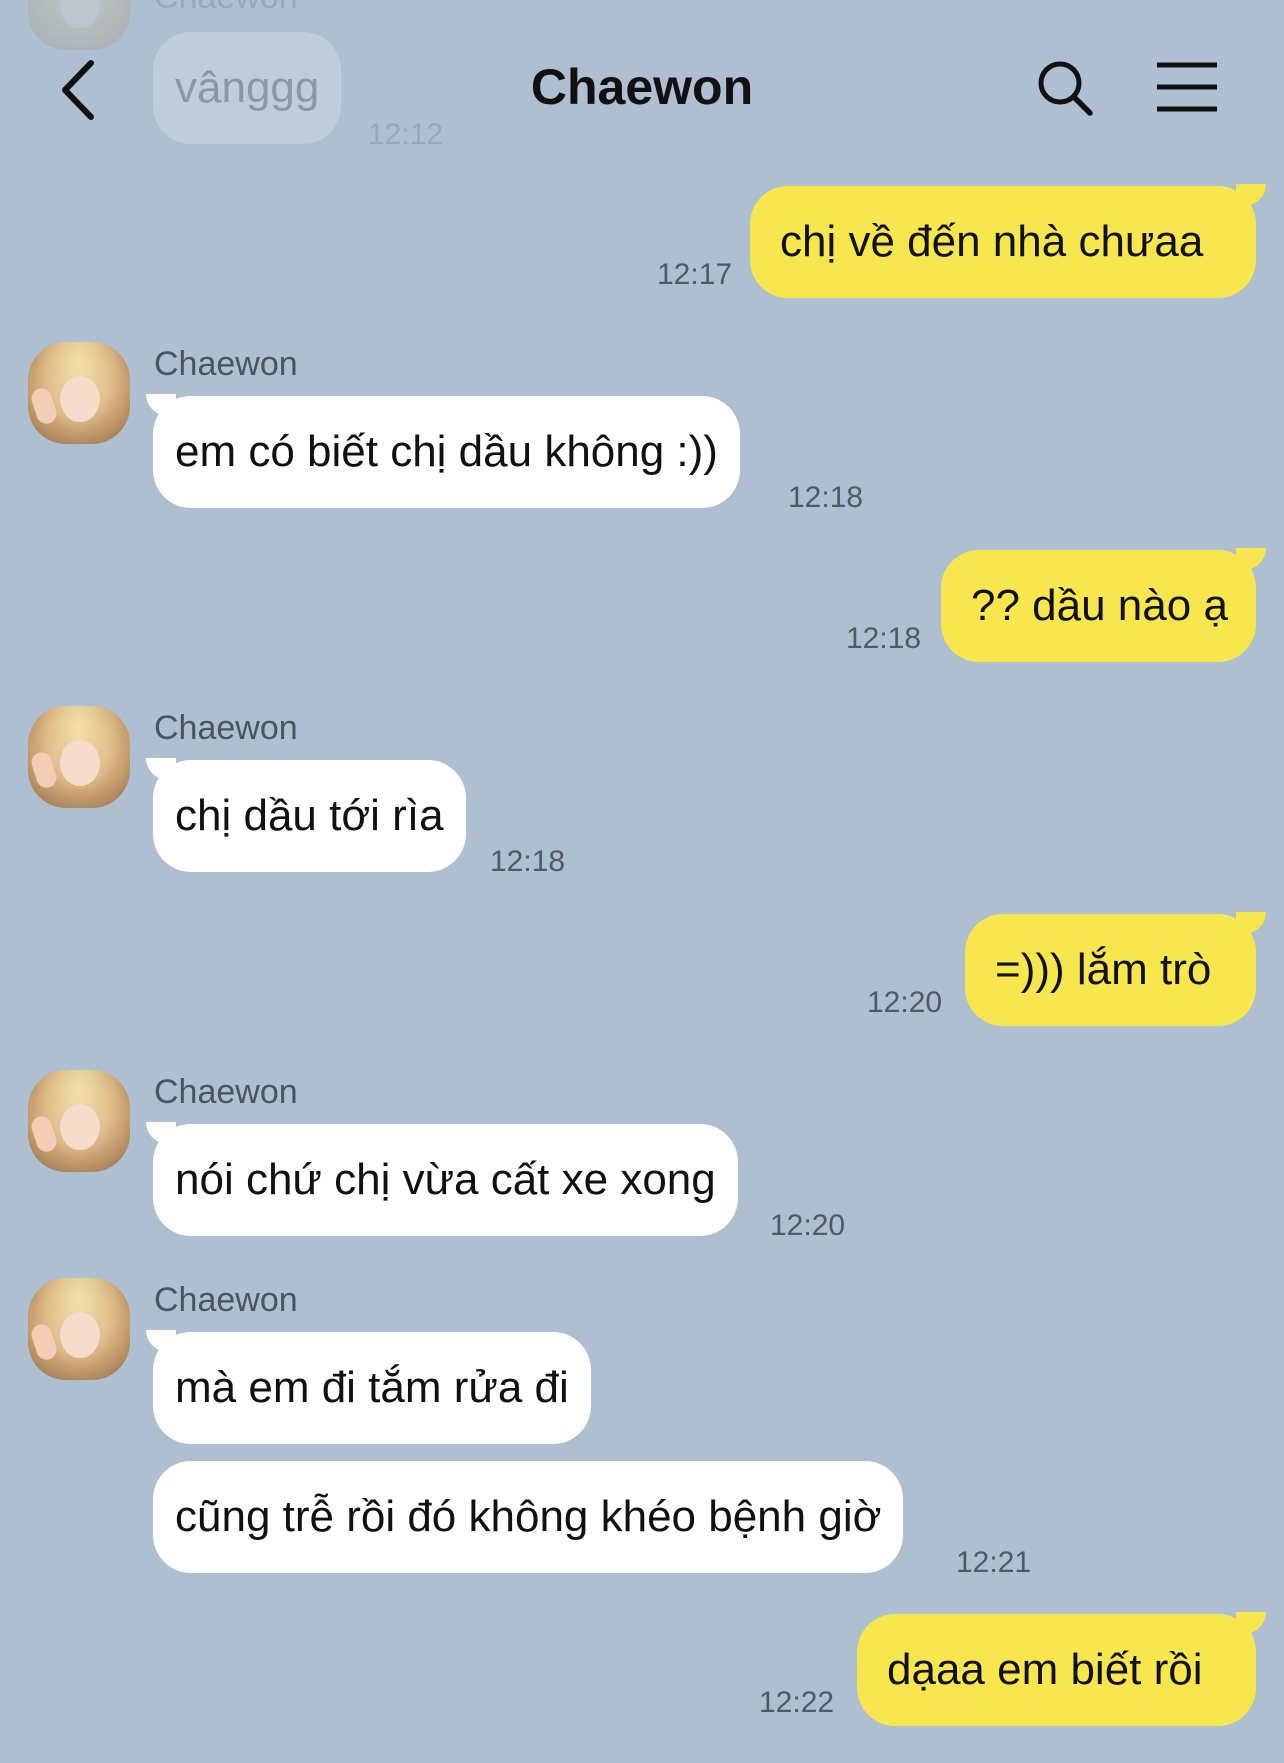 The width and height of the screenshot is (1284, 1763). Describe the element at coordinates (1098, 606) in the screenshot. I see `message-bubble: ?? dầu nào ạ` at that location.